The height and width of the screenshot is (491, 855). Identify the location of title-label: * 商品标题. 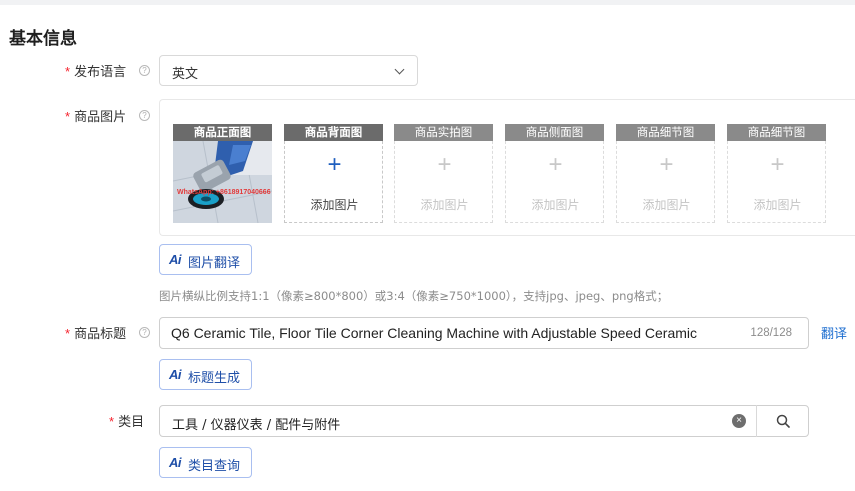
(95, 332).